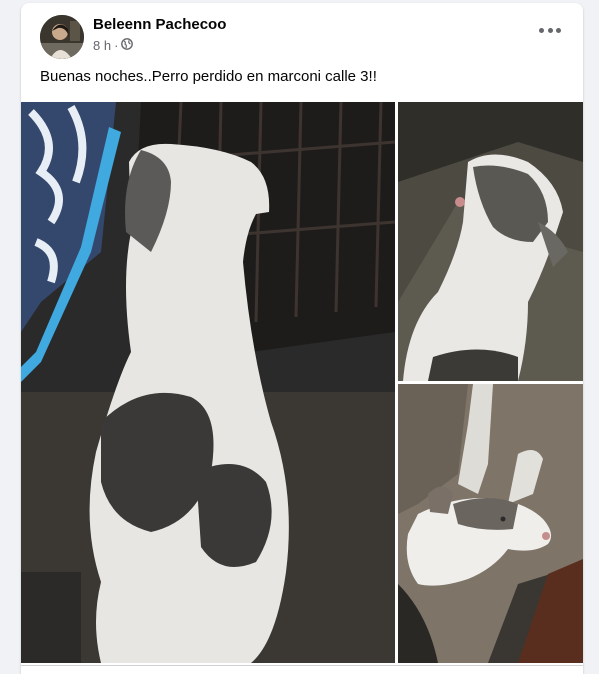  I want to click on dog-photo-side, so click(490, 241).